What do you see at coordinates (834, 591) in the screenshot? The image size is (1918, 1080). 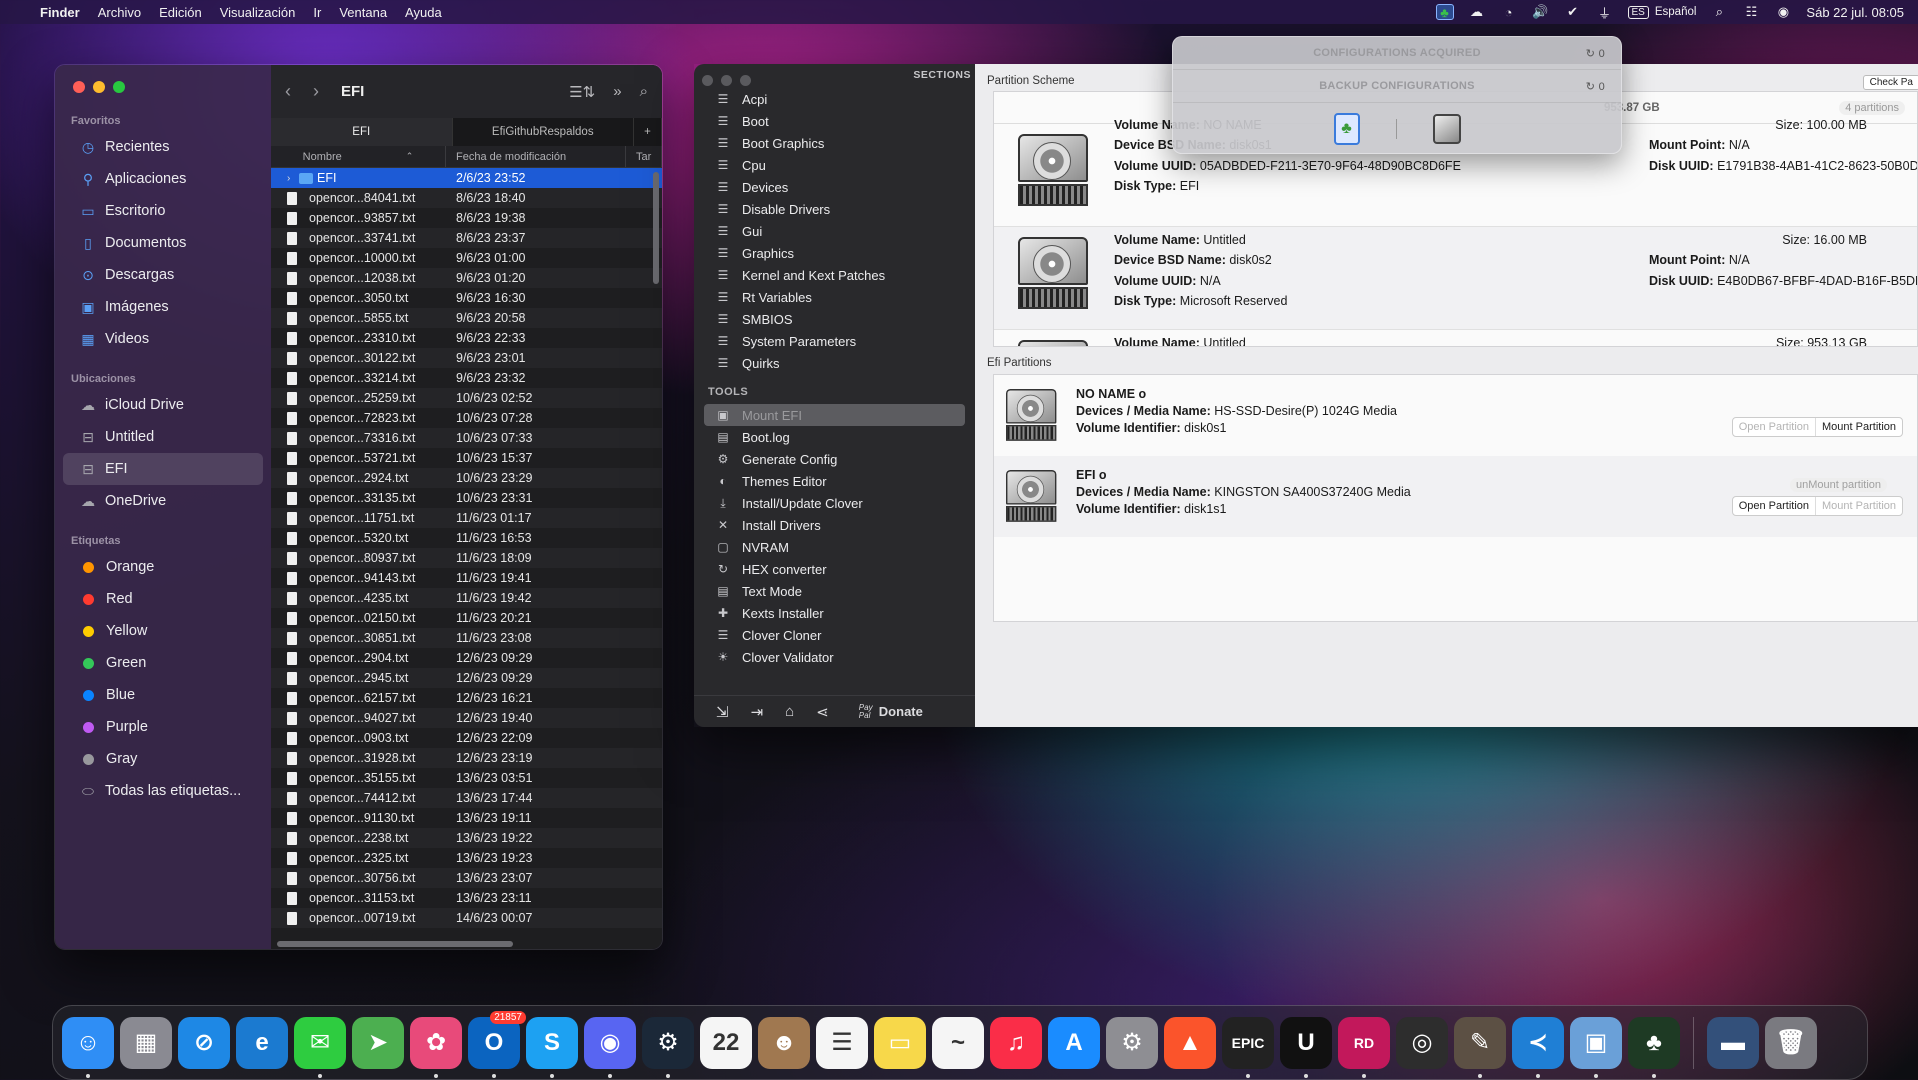 I see `tool-text-mode: ▤ Text Mode` at bounding box center [834, 591].